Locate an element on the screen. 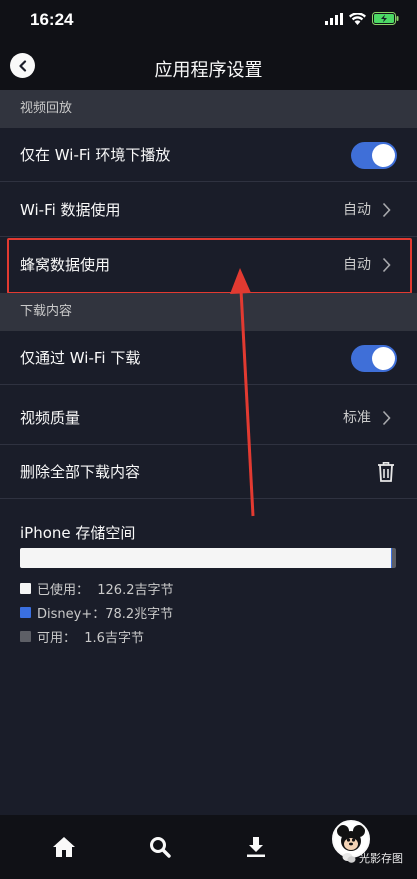 This screenshot has height=879, width=417. legend-used: 已使用： 126.2吉字节 is located at coordinates (96, 588).